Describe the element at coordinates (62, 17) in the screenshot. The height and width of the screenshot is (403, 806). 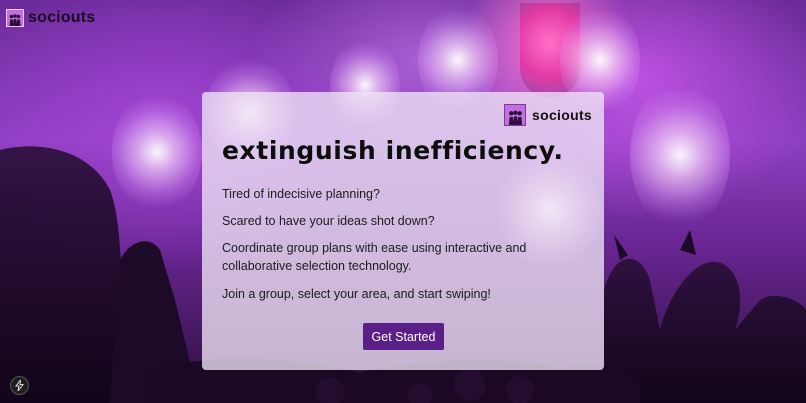
I see `app-logo-text: sociouts` at that location.